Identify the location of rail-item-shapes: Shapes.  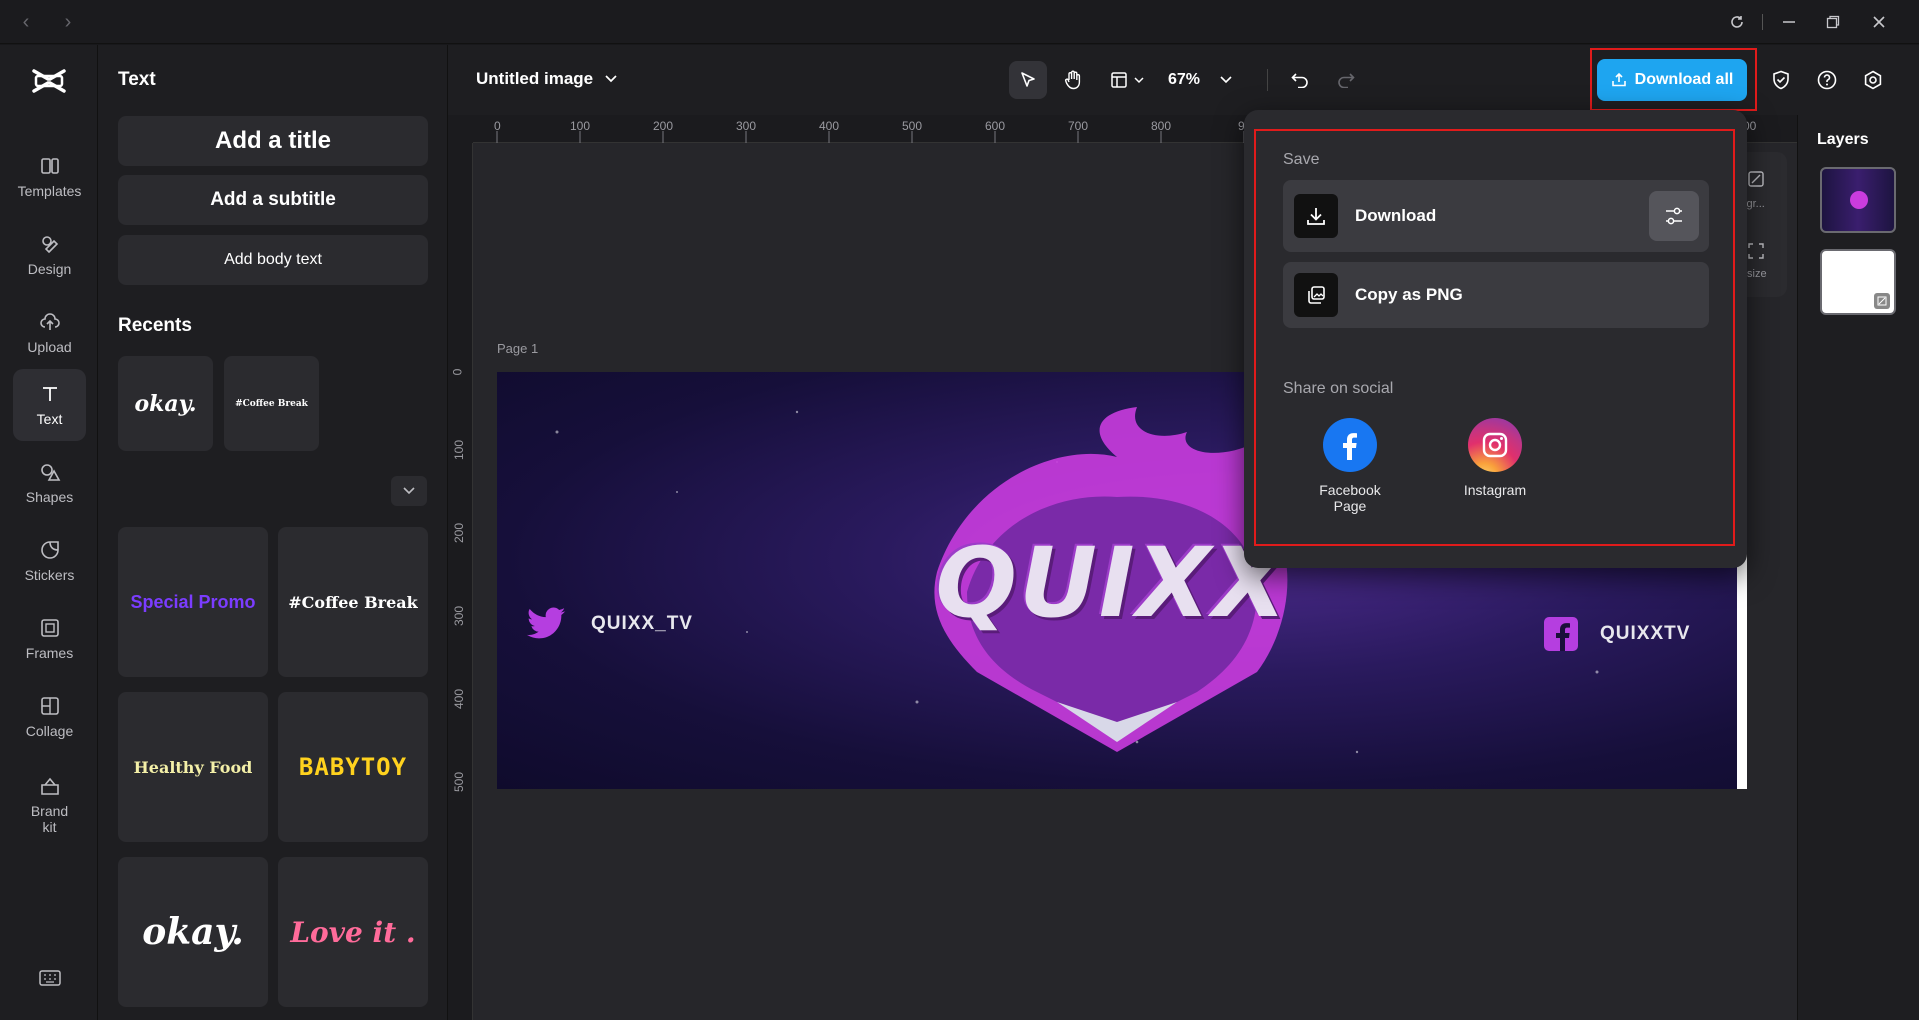
(49, 483).